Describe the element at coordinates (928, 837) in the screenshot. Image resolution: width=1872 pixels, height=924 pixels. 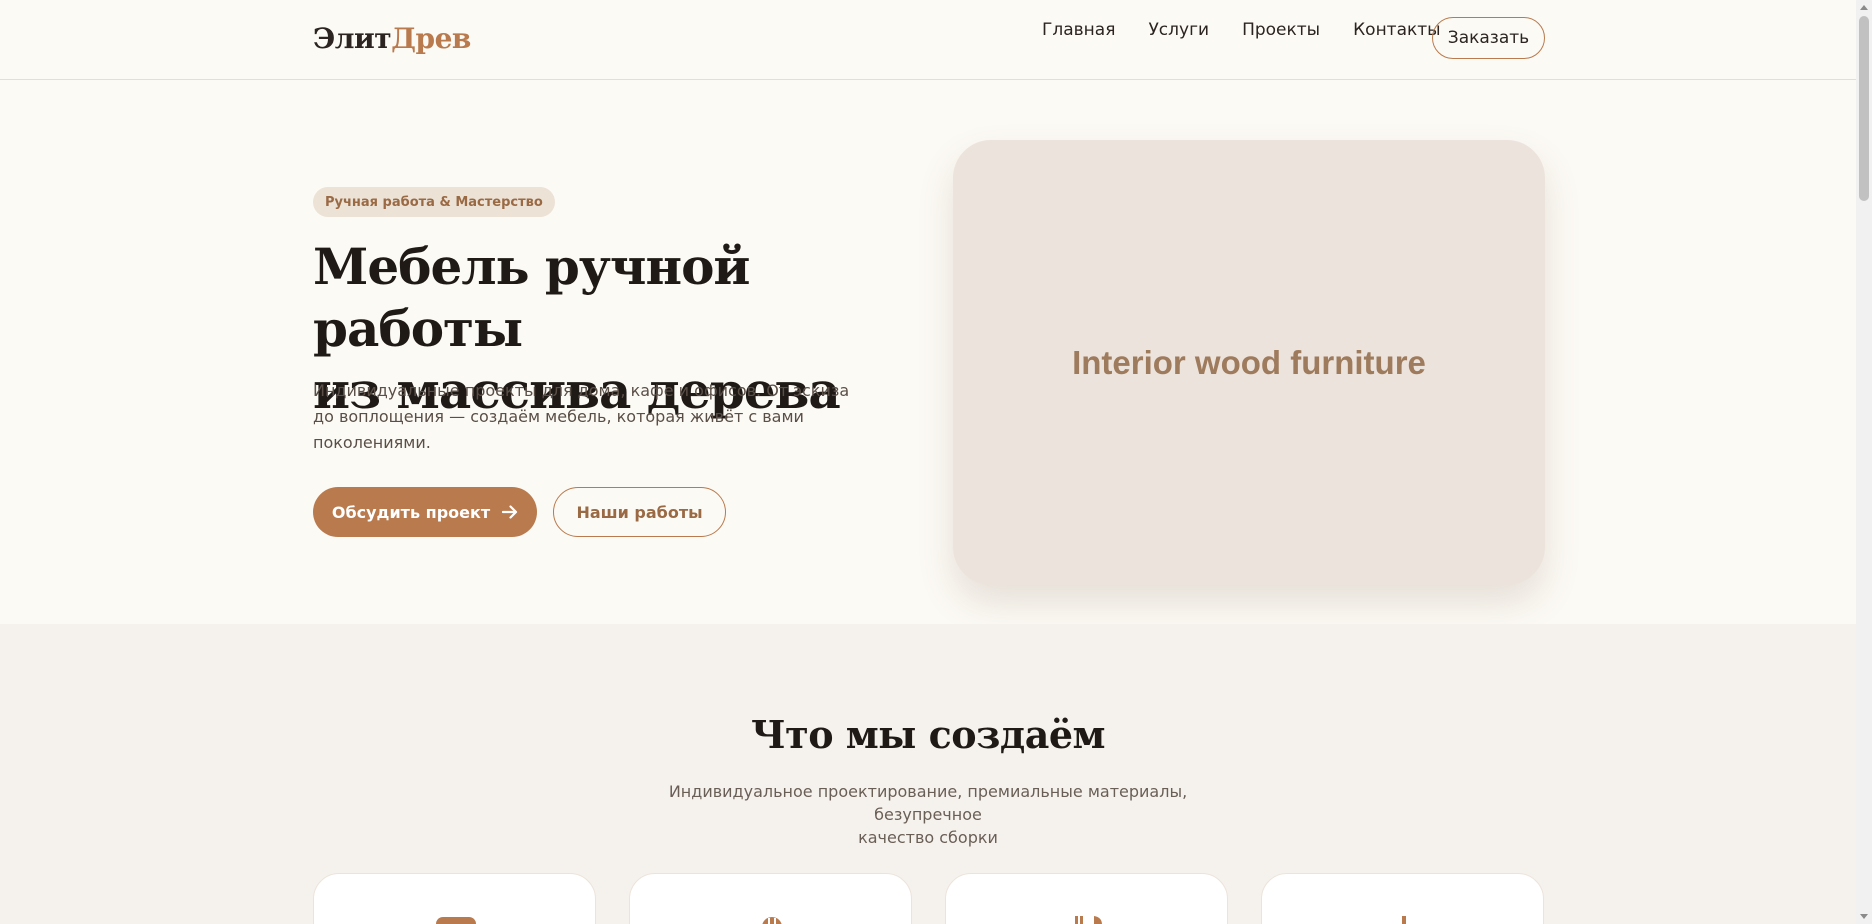
I see `services-subtitle-line: качество сборки` at that location.